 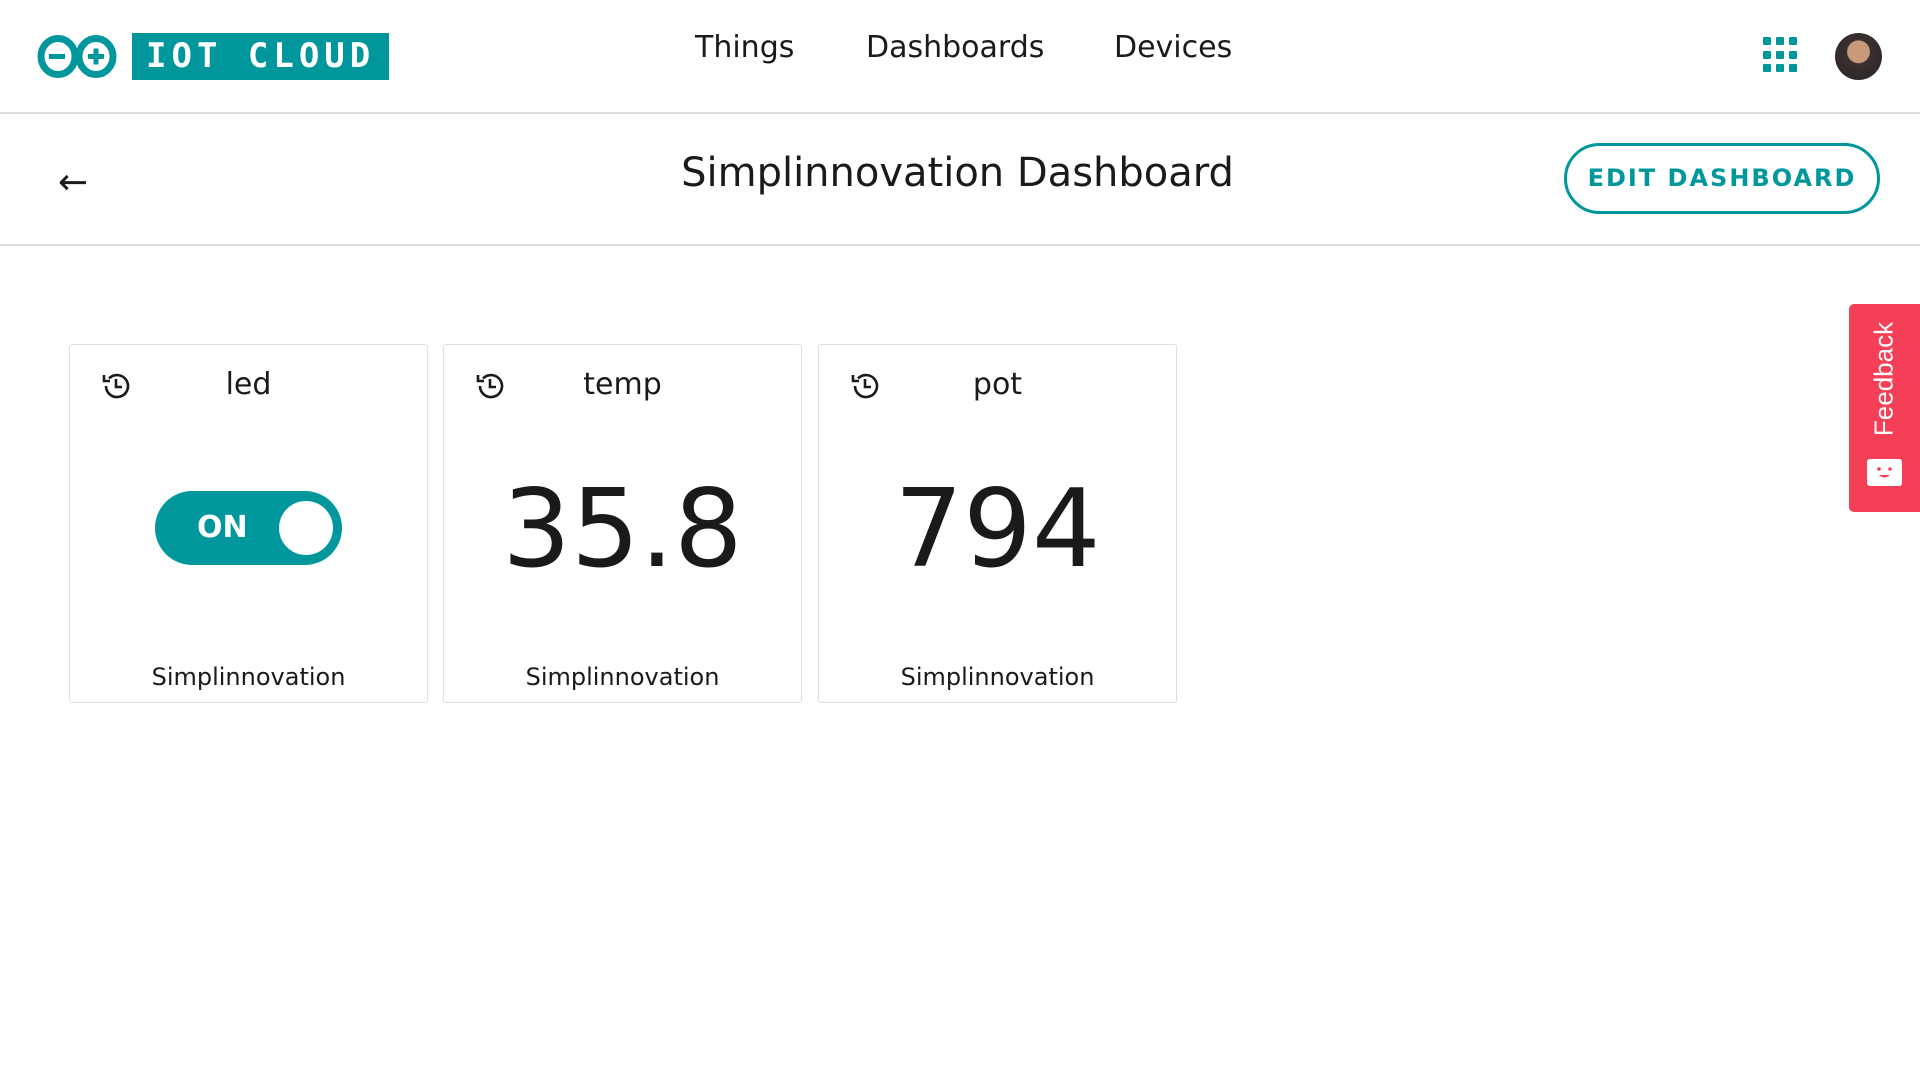 What do you see at coordinates (306, 528) in the screenshot?
I see `switch-knob` at bounding box center [306, 528].